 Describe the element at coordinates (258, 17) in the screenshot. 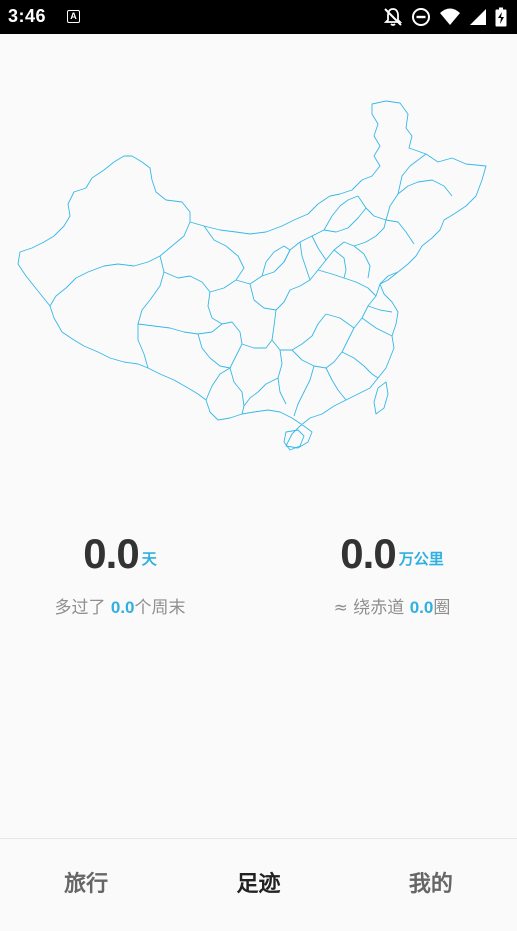

I see `status-bar: 3:46 A` at that location.